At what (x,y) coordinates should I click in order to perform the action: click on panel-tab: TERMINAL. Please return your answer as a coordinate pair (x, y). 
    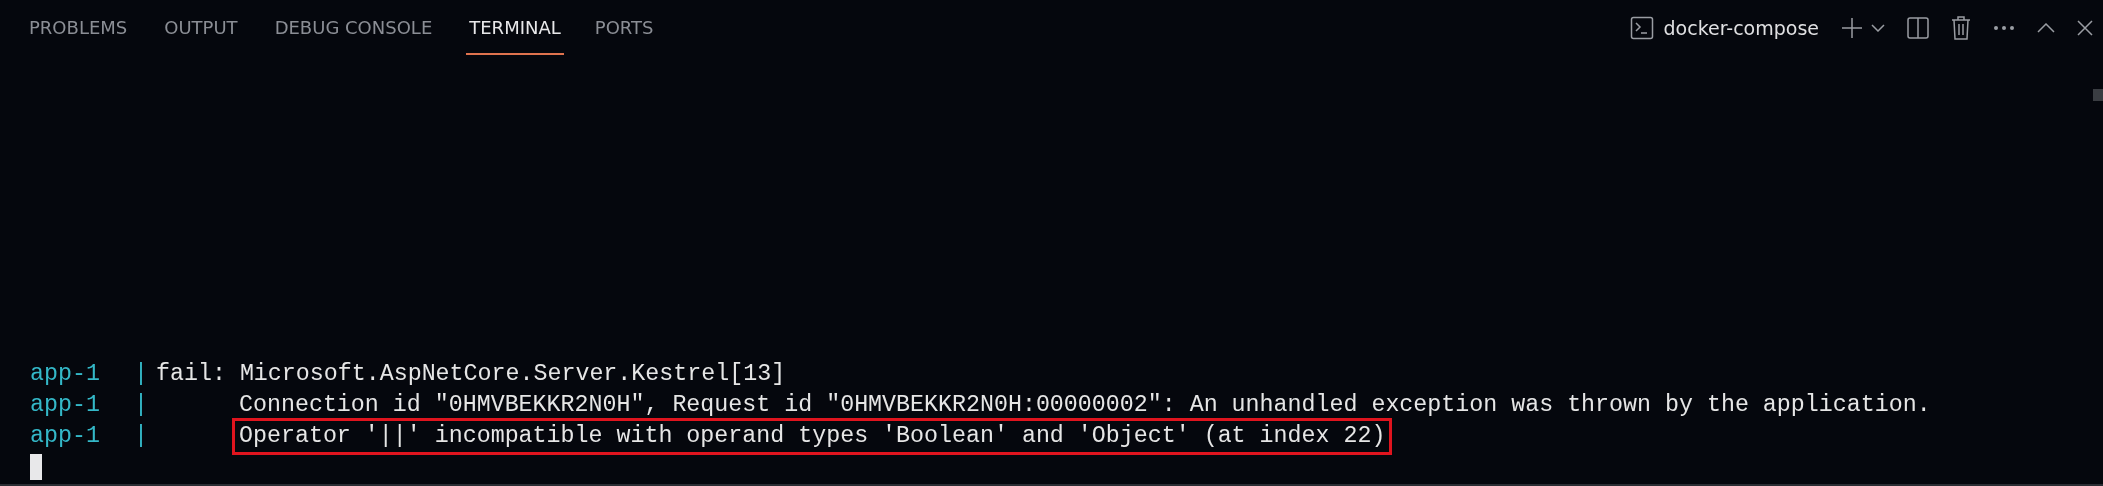
    Looking at the image, I should click on (515, 27).